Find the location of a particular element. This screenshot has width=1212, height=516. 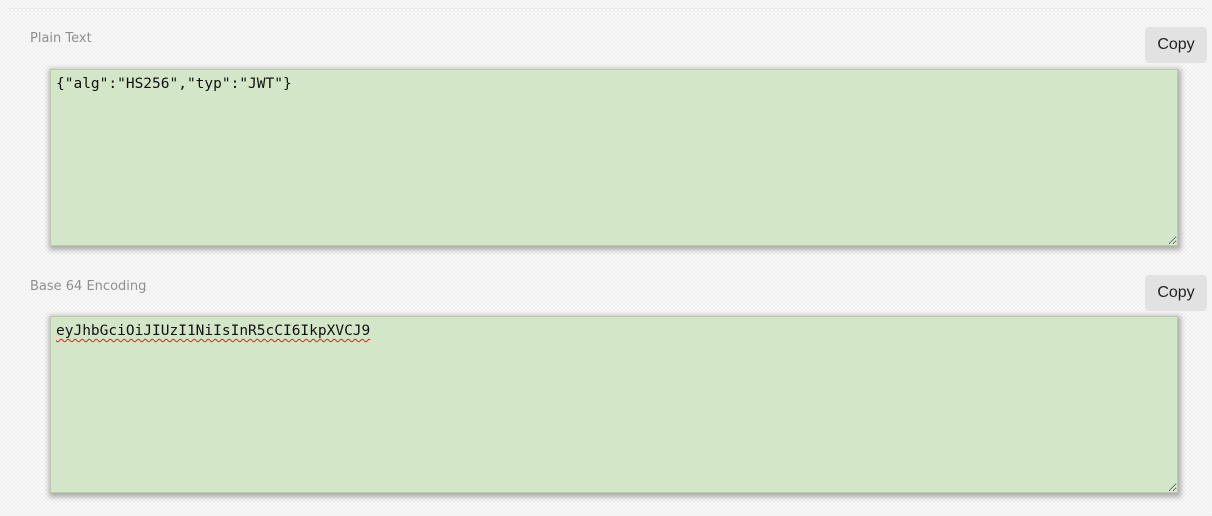

plain-text-label: Plain Text is located at coordinates (61, 38).